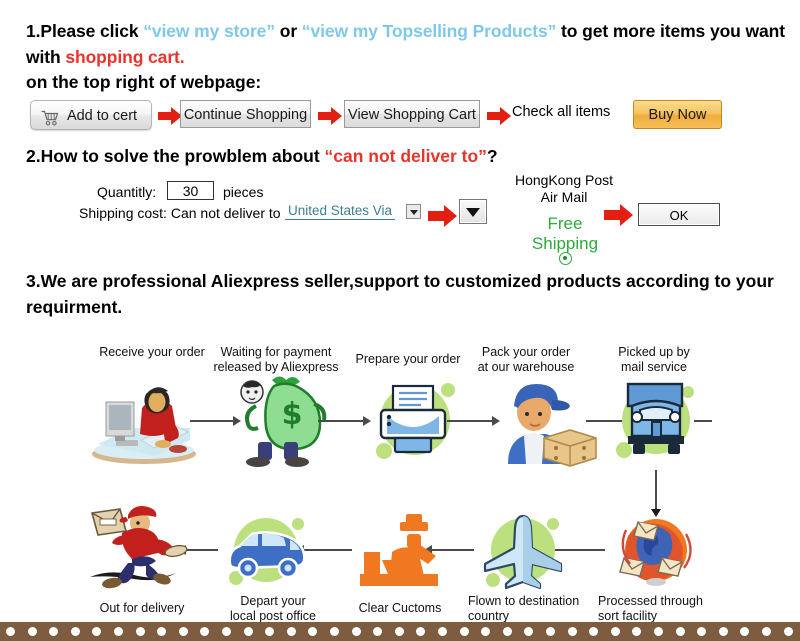 The height and width of the screenshot is (641, 800). I want to click on section3-number: 3., so click(33, 281).